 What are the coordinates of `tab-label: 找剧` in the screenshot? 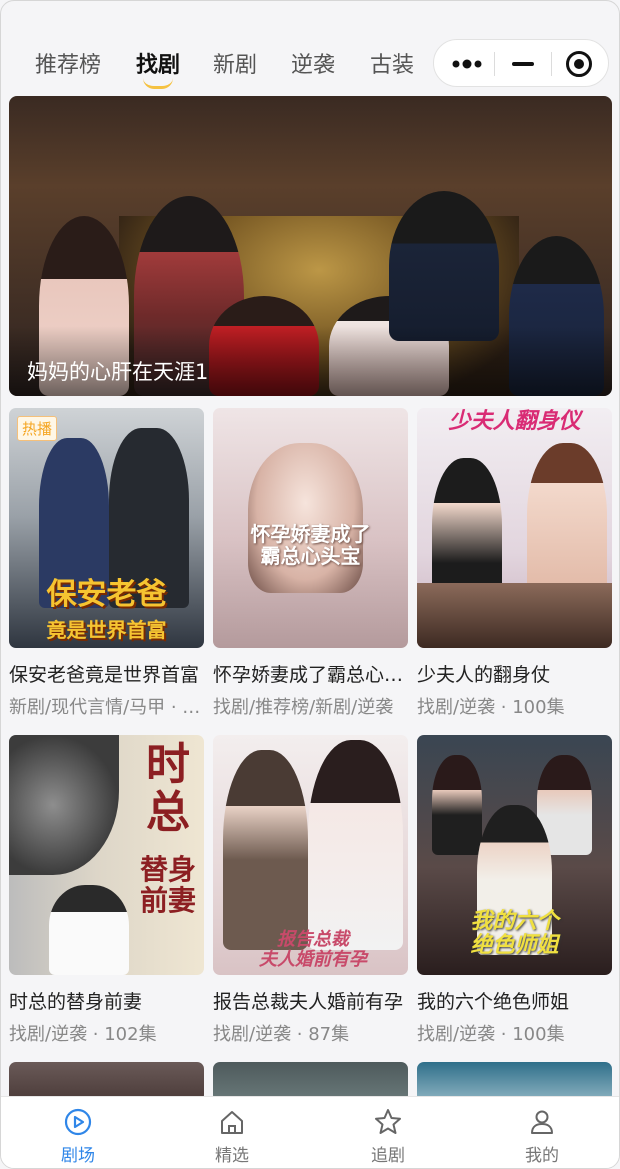 It's located at (158, 65).